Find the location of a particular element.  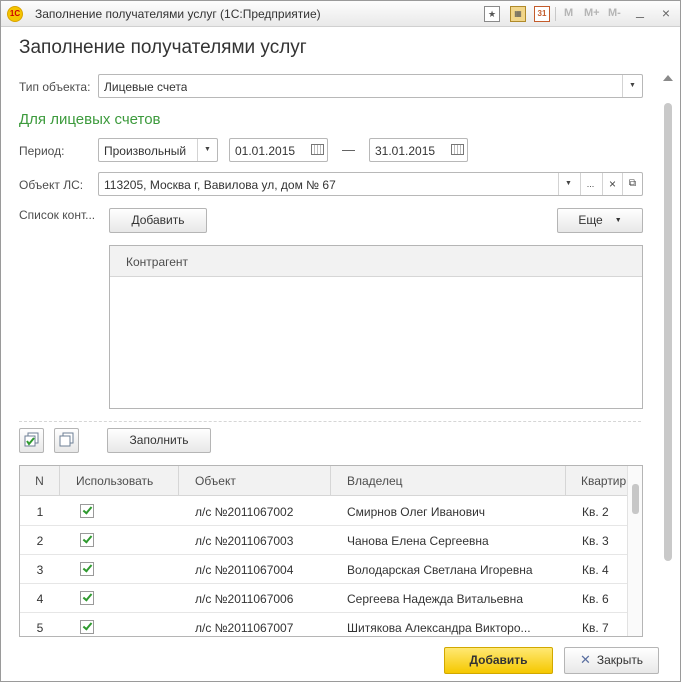

memory-minus-button: M- is located at coordinates (614, 13).